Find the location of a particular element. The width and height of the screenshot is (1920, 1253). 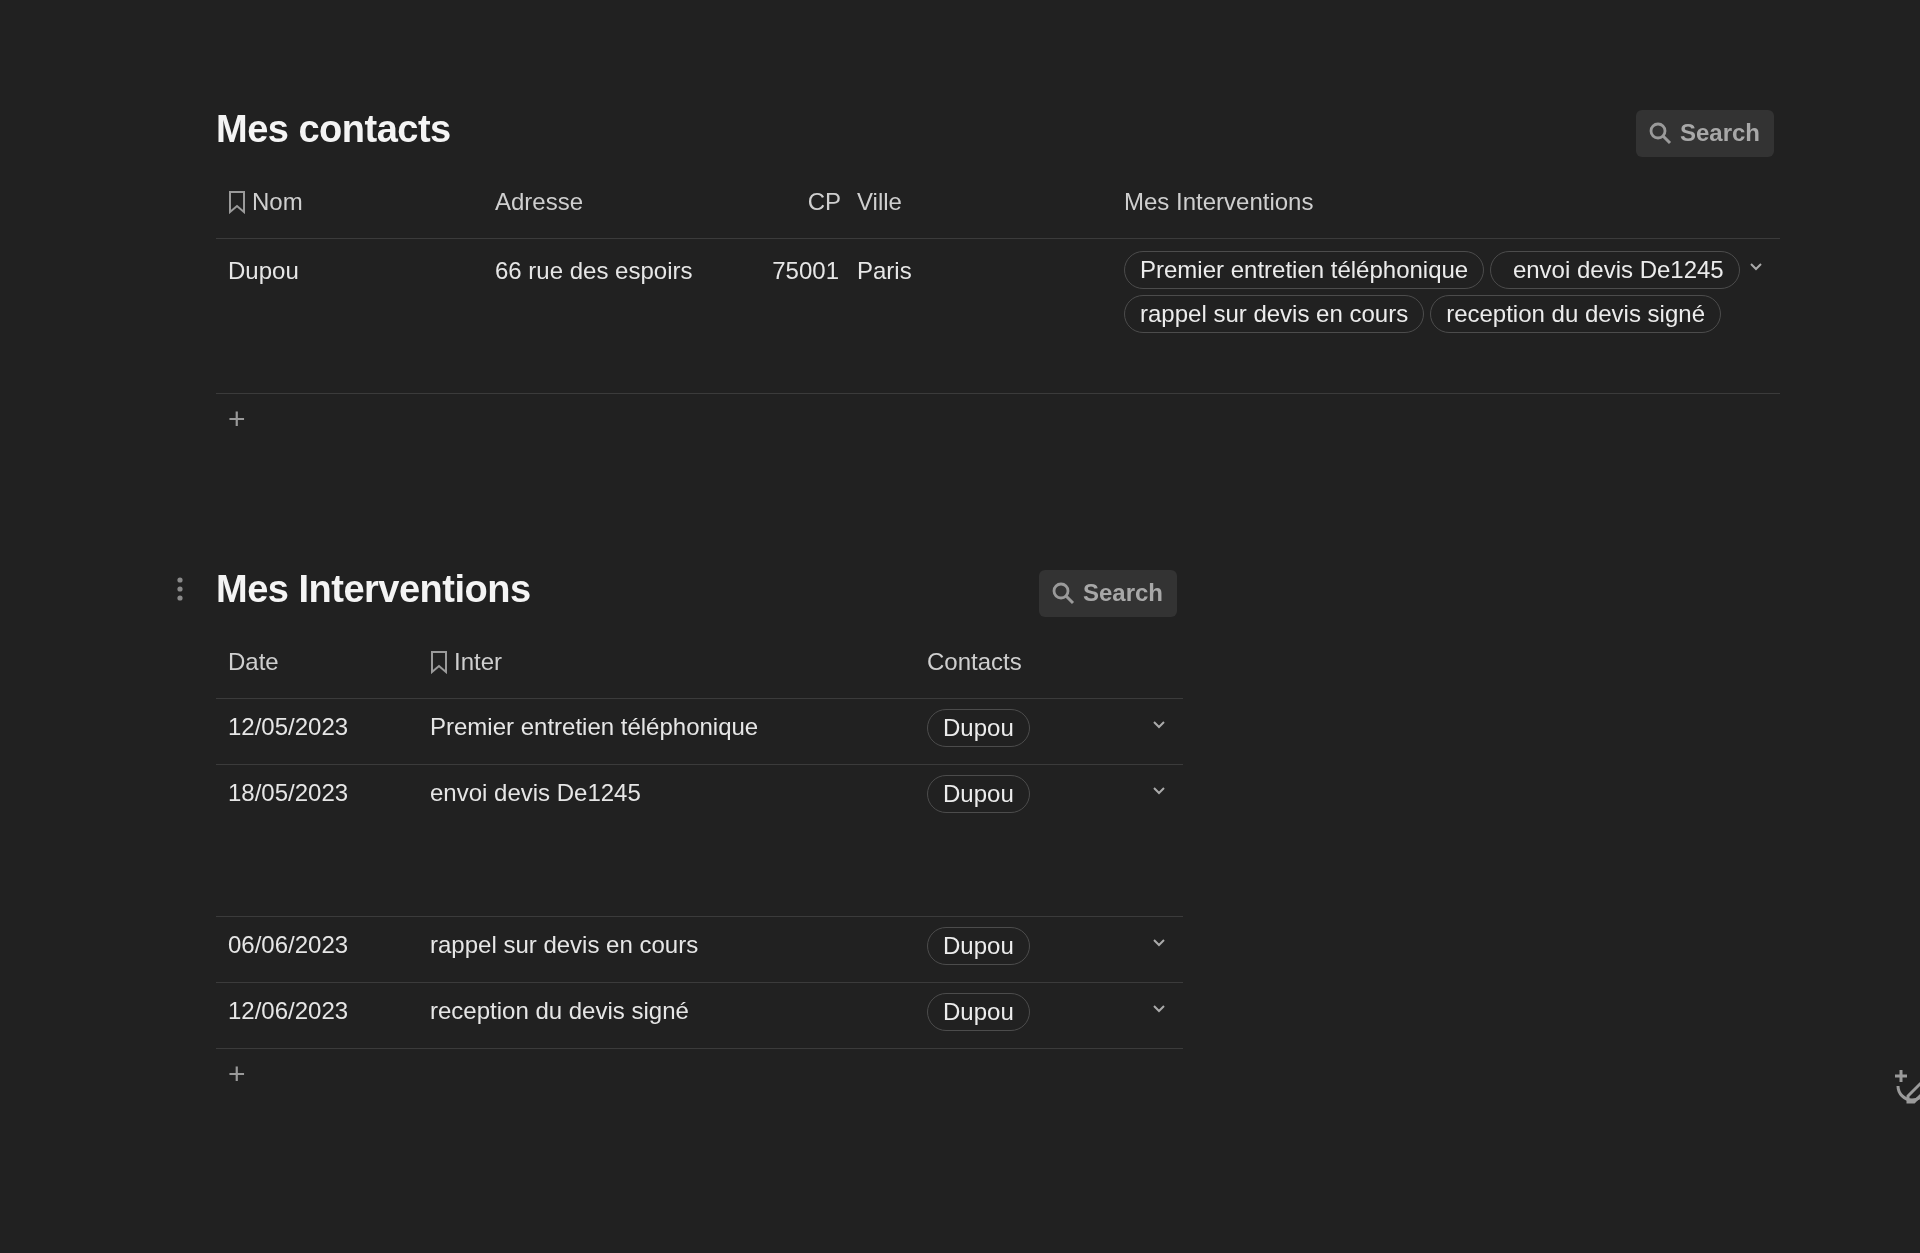

table-cell: 12/05/2023 is located at coordinates (288, 727).